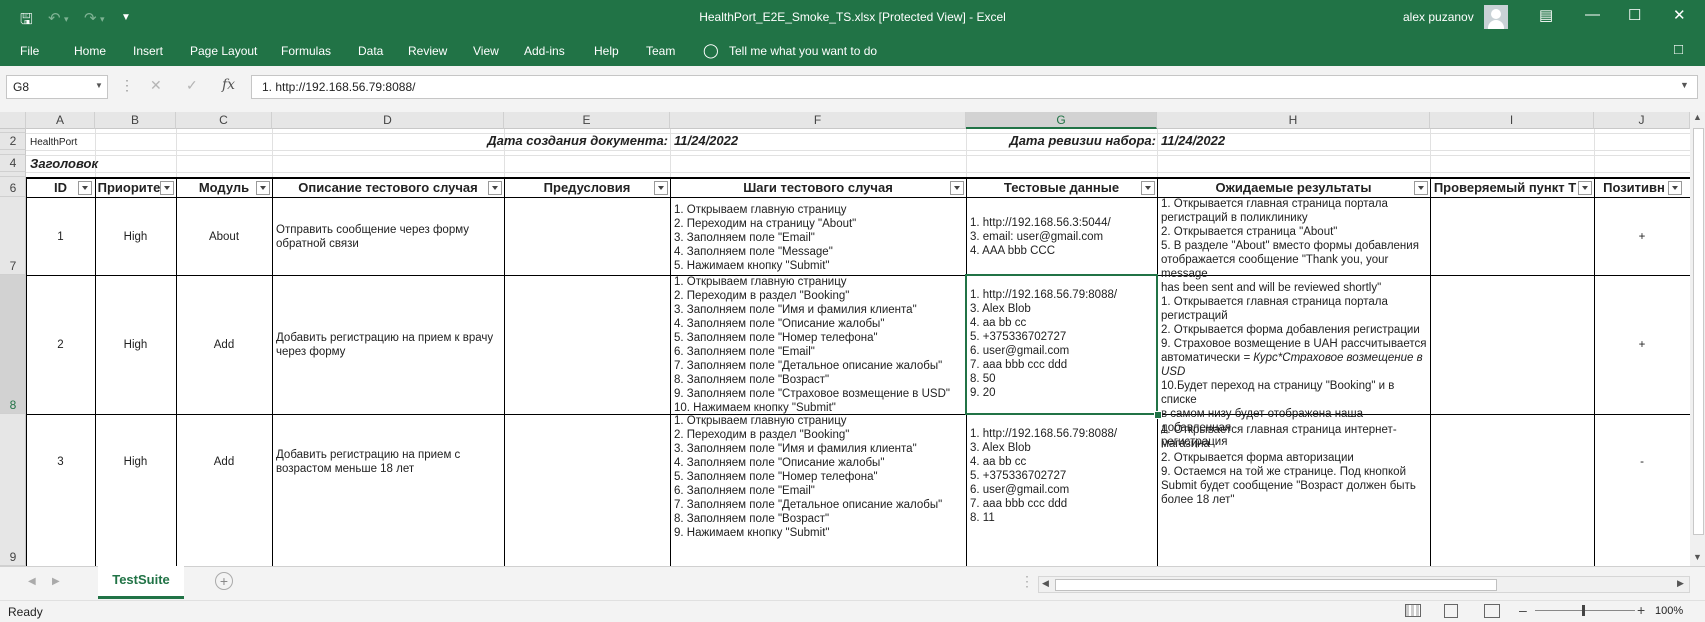 The width and height of the screenshot is (1705, 622). Describe the element at coordinates (99, 85) in the screenshot. I see `name-box-dropdown-icon: ▼` at that location.